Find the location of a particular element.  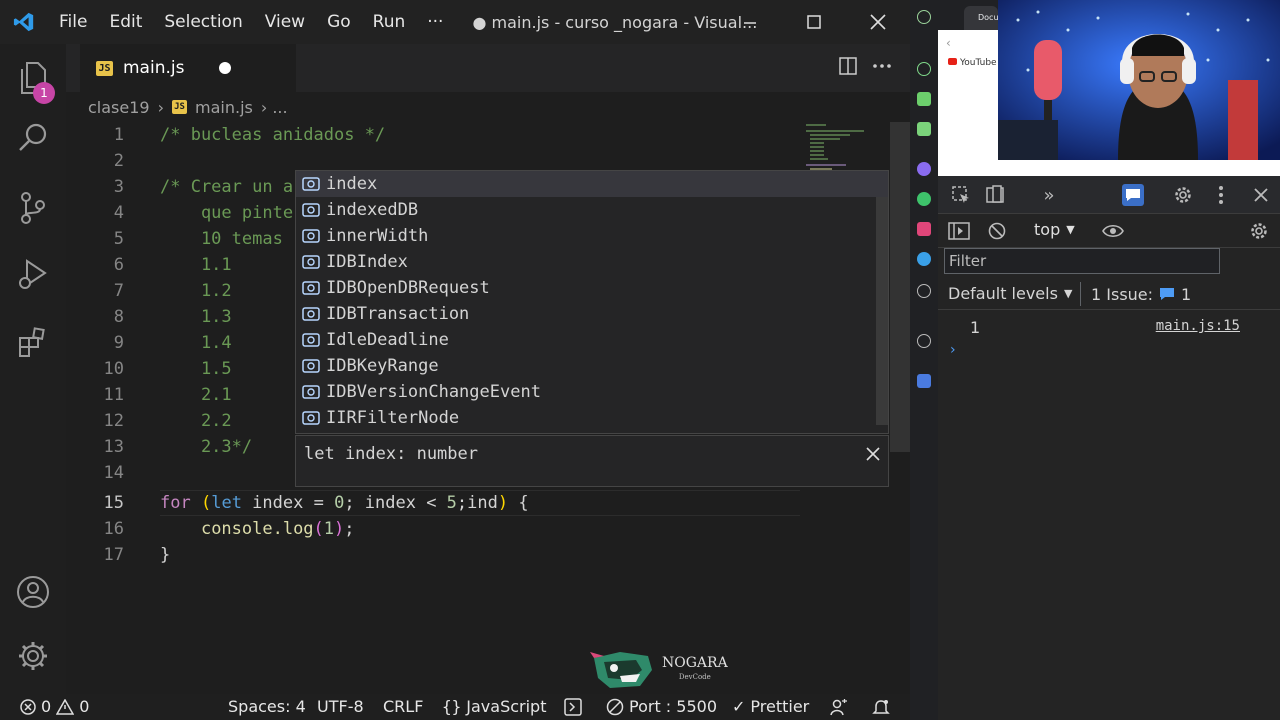

back-arrow-icon: ‹ is located at coordinates (948, 43).